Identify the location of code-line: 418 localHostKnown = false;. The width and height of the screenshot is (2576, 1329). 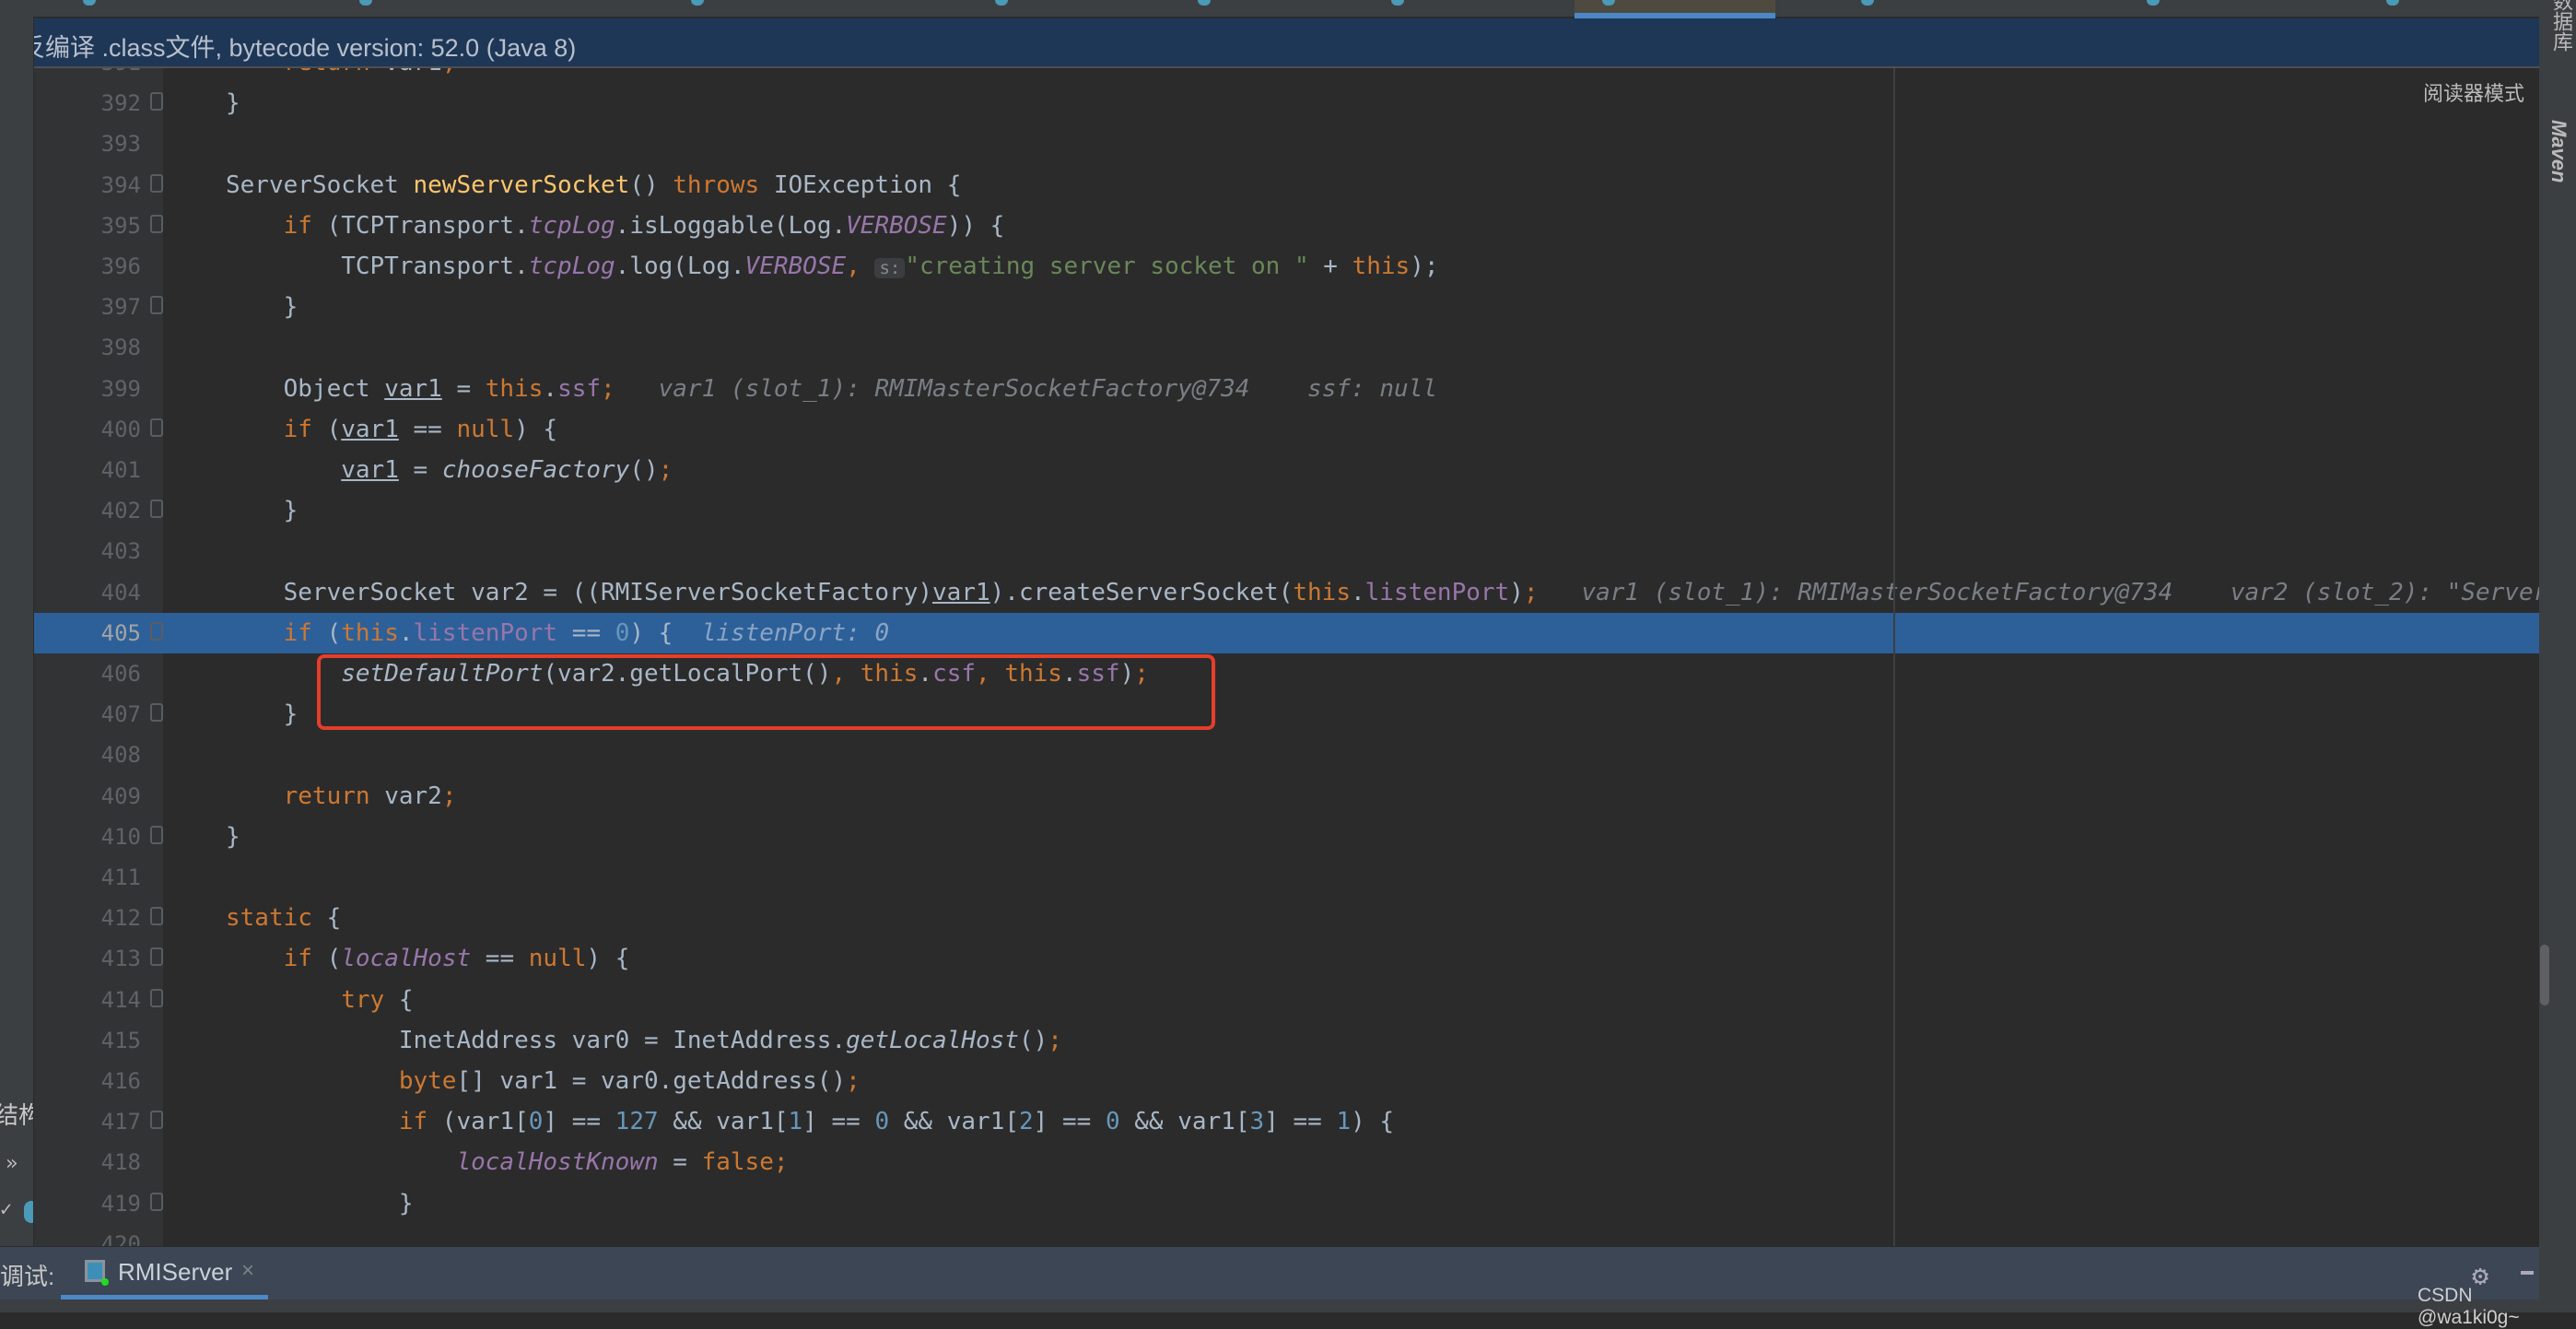
(1286, 1162).